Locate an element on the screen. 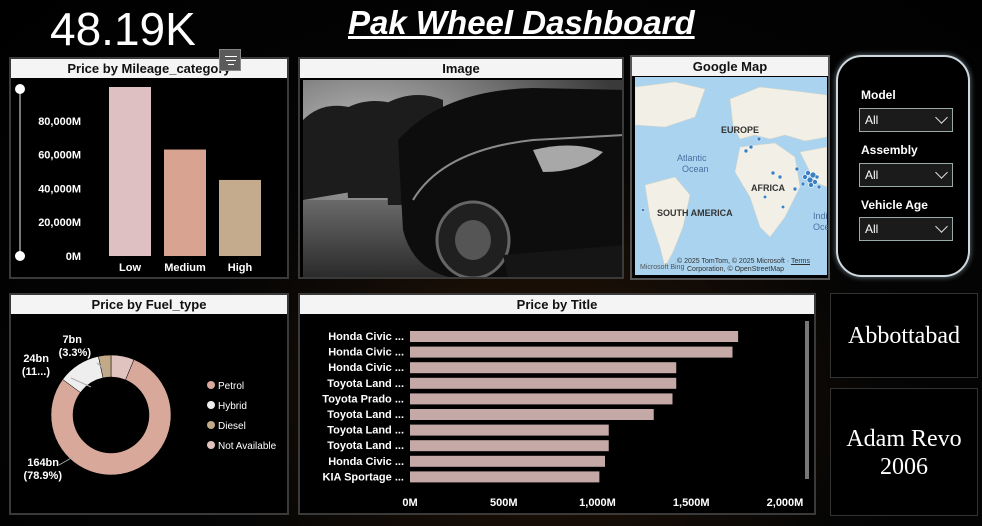 The width and height of the screenshot is (982, 526). y-tick-label: 60,000M is located at coordinates (59, 156).